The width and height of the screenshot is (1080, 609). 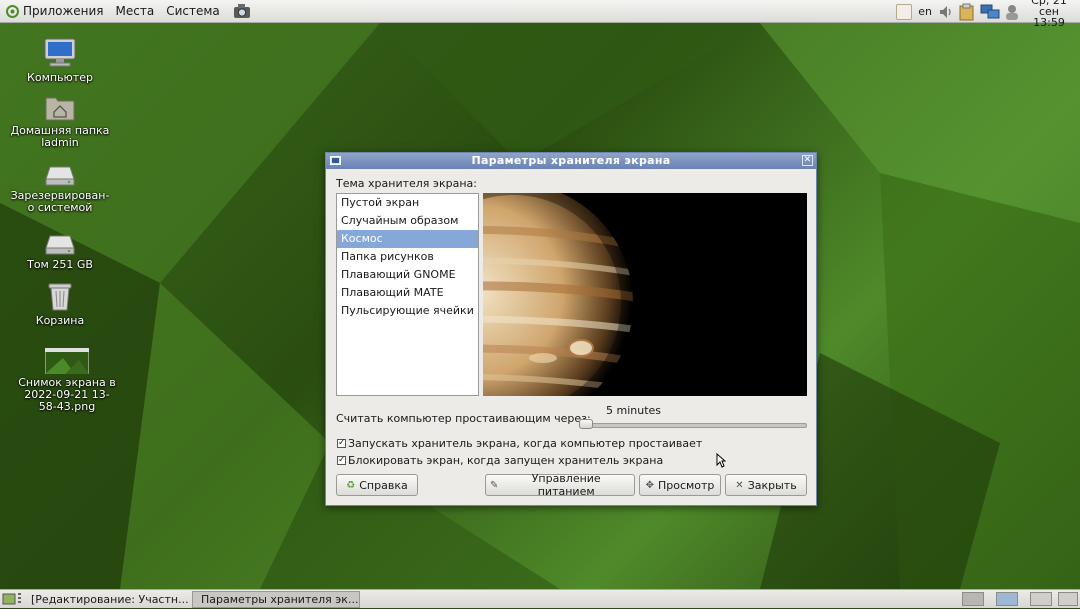 What do you see at coordinates (341, 443) in the screenshot?
I see `activate-when-idle-checkbox: ✓` at bounding box center [341, 443].